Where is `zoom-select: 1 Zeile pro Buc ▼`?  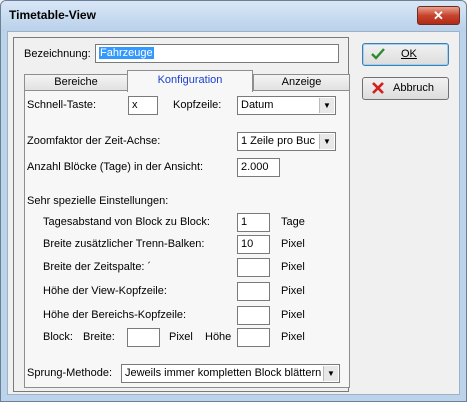
zoom-select: 1 Zeile pro Buc ▼ is located at coordinates (286, 141).